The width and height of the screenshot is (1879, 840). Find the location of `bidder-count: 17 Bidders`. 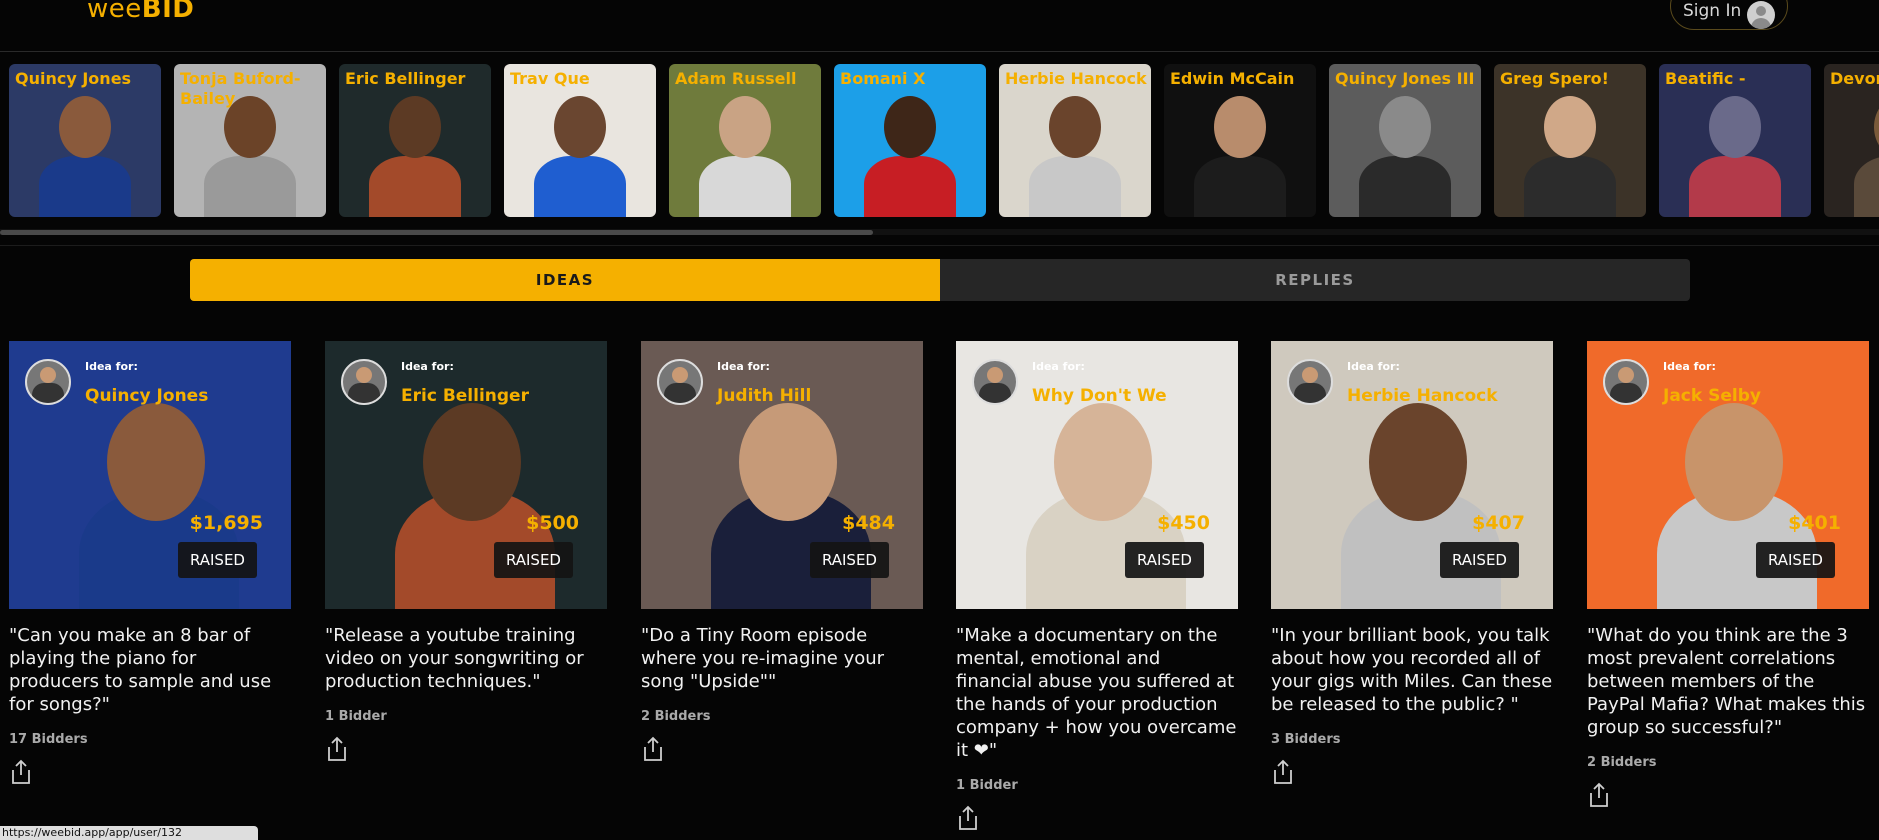

bidder-count: 17 Bidders is located at coordinates (48, 739).